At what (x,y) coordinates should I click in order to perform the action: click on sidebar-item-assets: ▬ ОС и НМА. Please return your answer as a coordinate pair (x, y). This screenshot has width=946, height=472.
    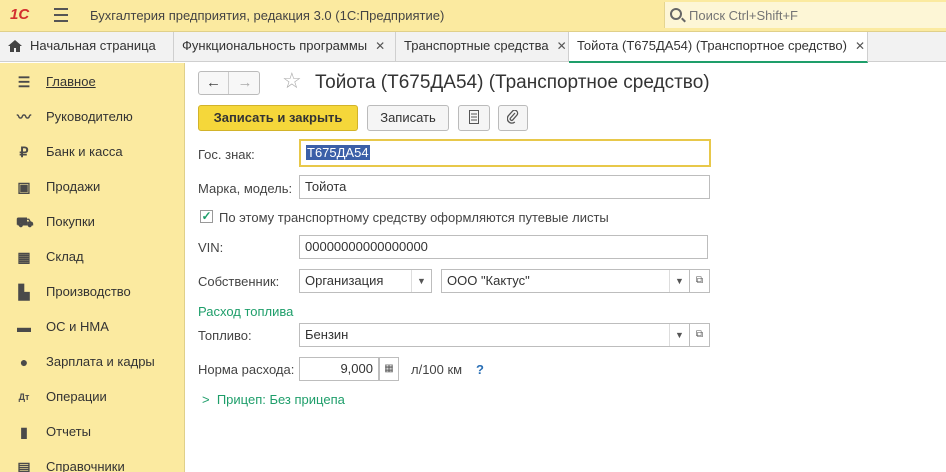
    Looking at the image, I should click on (92, 326).